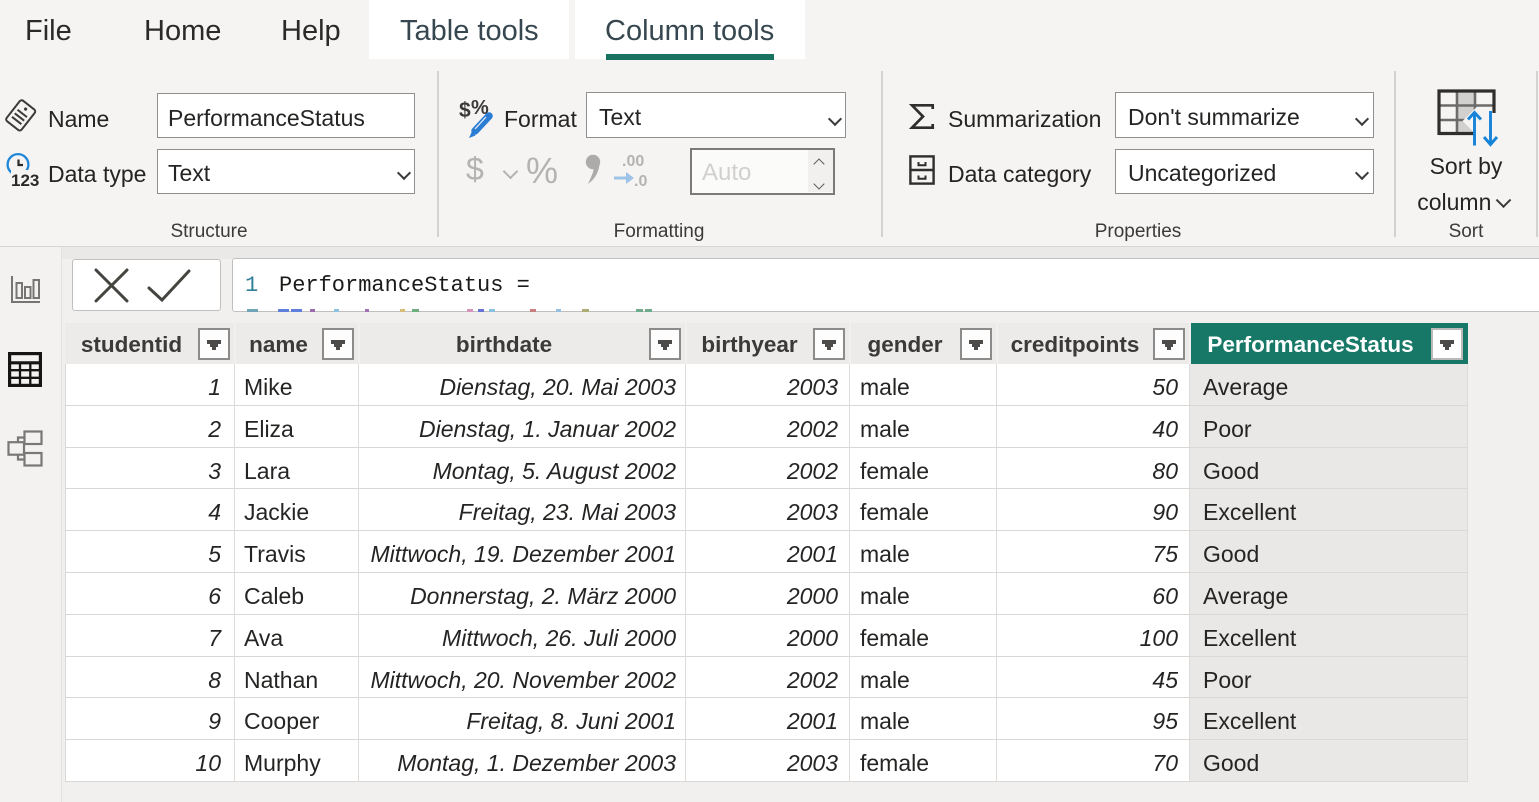  What do you see at coordinates (633, 161) in the screenshot?
I see `svg-text: .00` at bounding box center [633, 161].